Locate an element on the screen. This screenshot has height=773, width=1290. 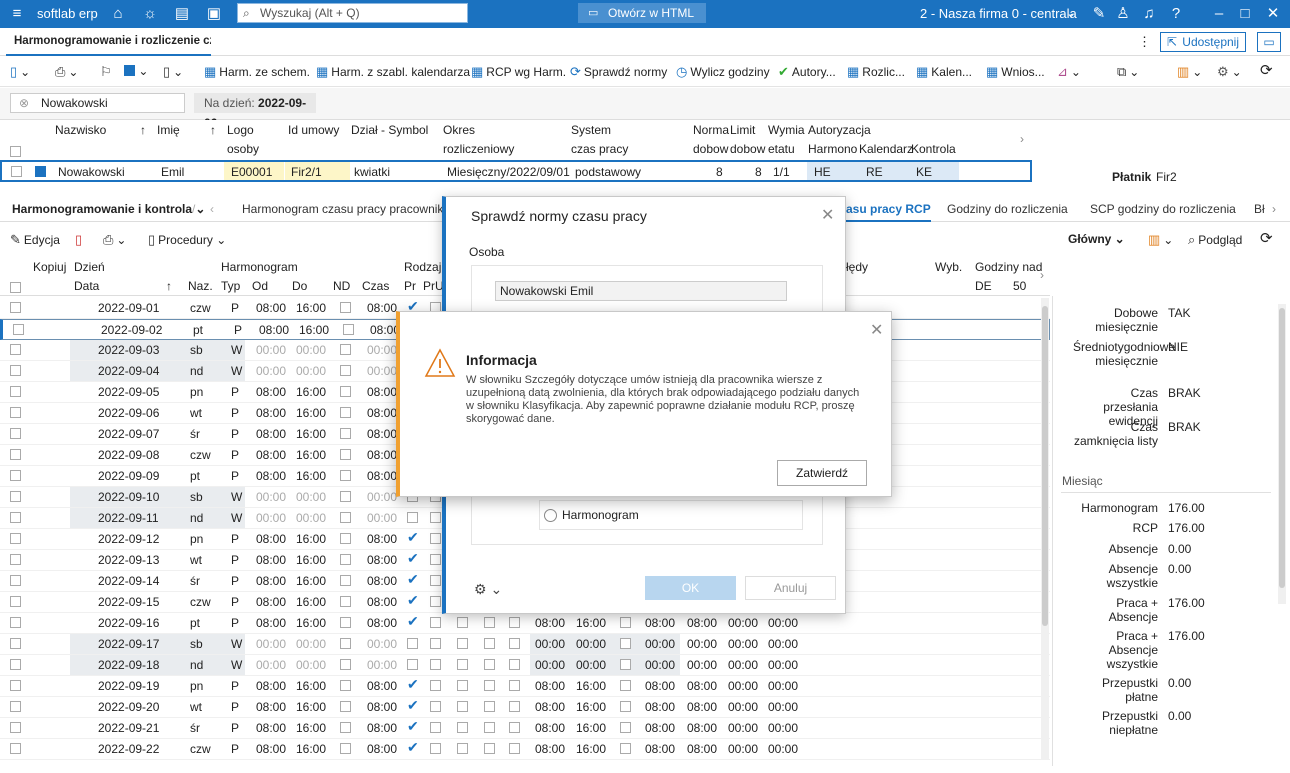
chevron-right-icon: › is located at coordinates (1042, 275).